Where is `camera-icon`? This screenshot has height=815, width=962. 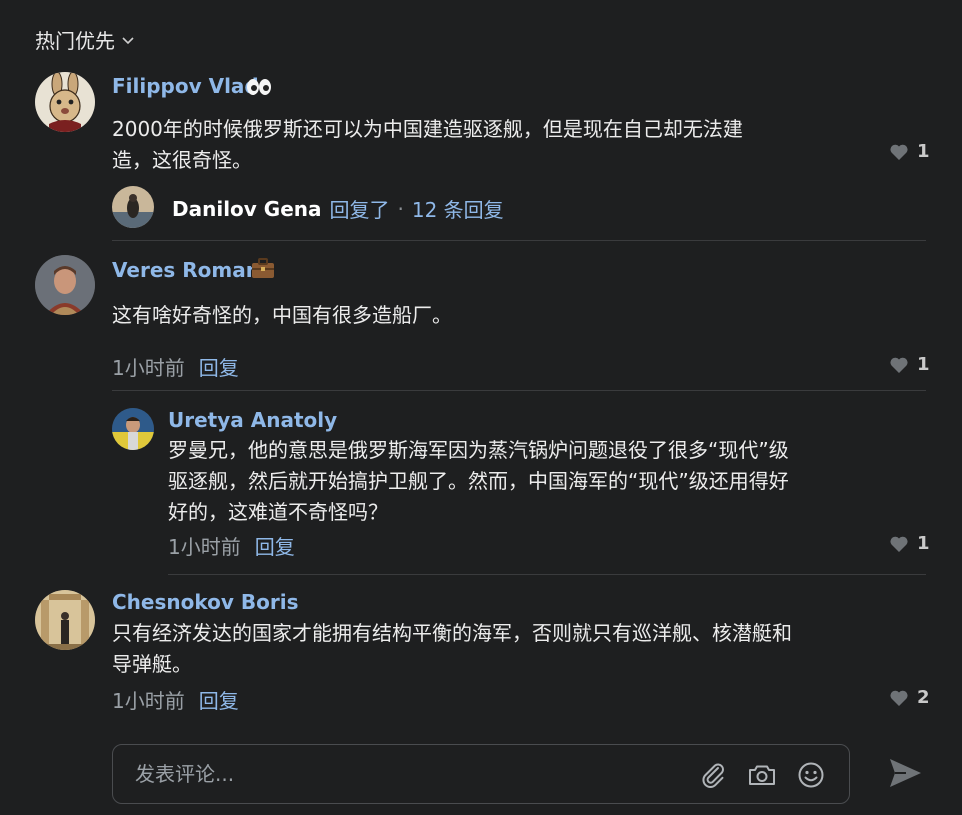
camera-icon is located at coordinates (762, 775).